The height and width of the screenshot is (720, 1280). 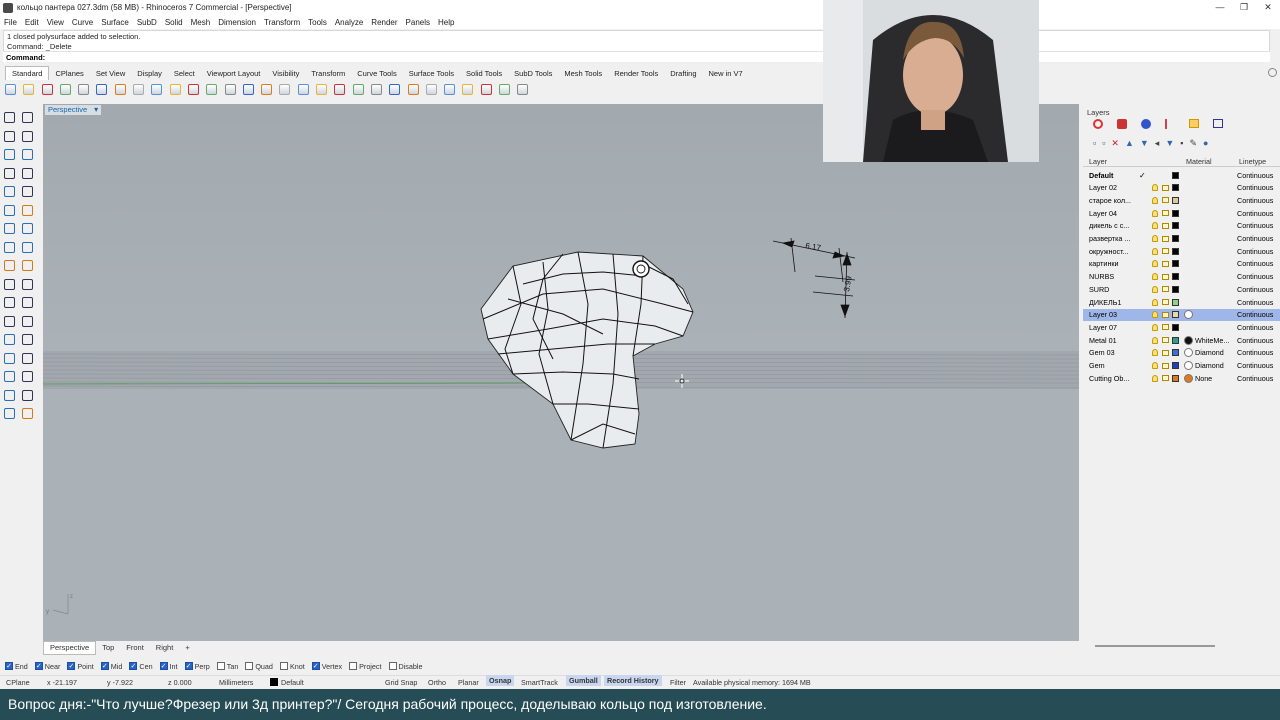 What do you see at coordinates (1181, 226) in the screenshot?
I see `layer-row: дикель с с... Continuous` at bounding box center [1181, 226].